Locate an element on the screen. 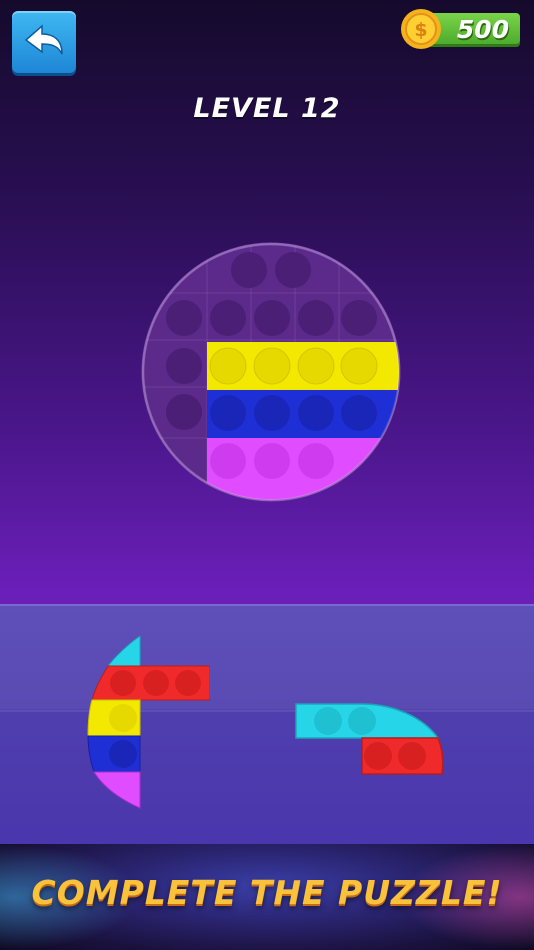  coin-symbol: $ is located at coordinates (420, 30).